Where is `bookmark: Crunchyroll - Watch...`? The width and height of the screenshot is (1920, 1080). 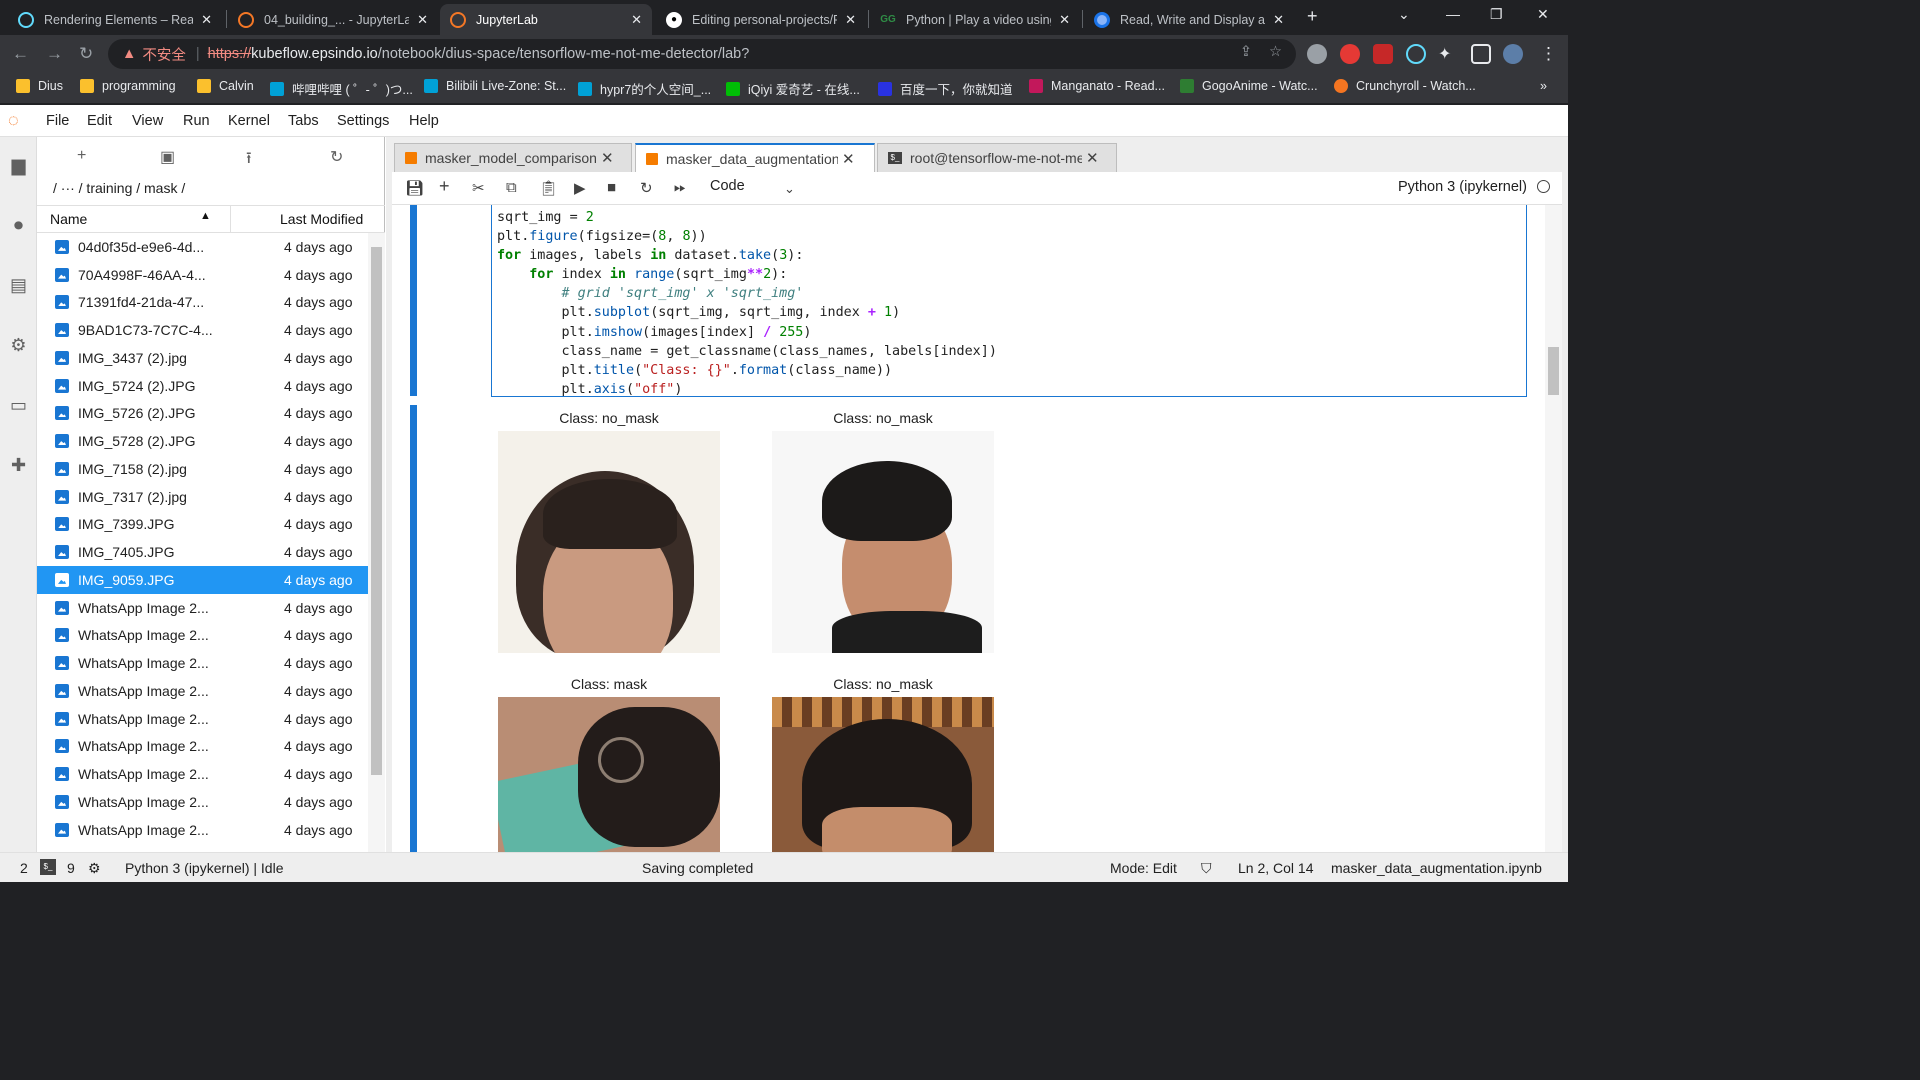 bookmark: Crunchyroll - Watch... is located at coordinates (1405, 86).